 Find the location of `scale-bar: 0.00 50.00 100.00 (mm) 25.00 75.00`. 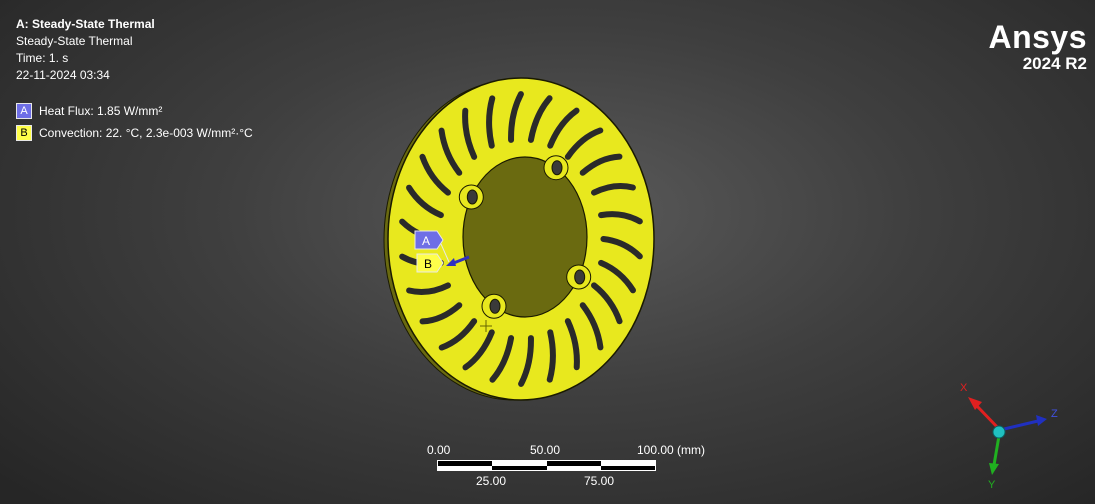

scale-bar: 0.00 50.00 100.00 (mm) 25.00 75.00 is located at coordinates (578, 468).